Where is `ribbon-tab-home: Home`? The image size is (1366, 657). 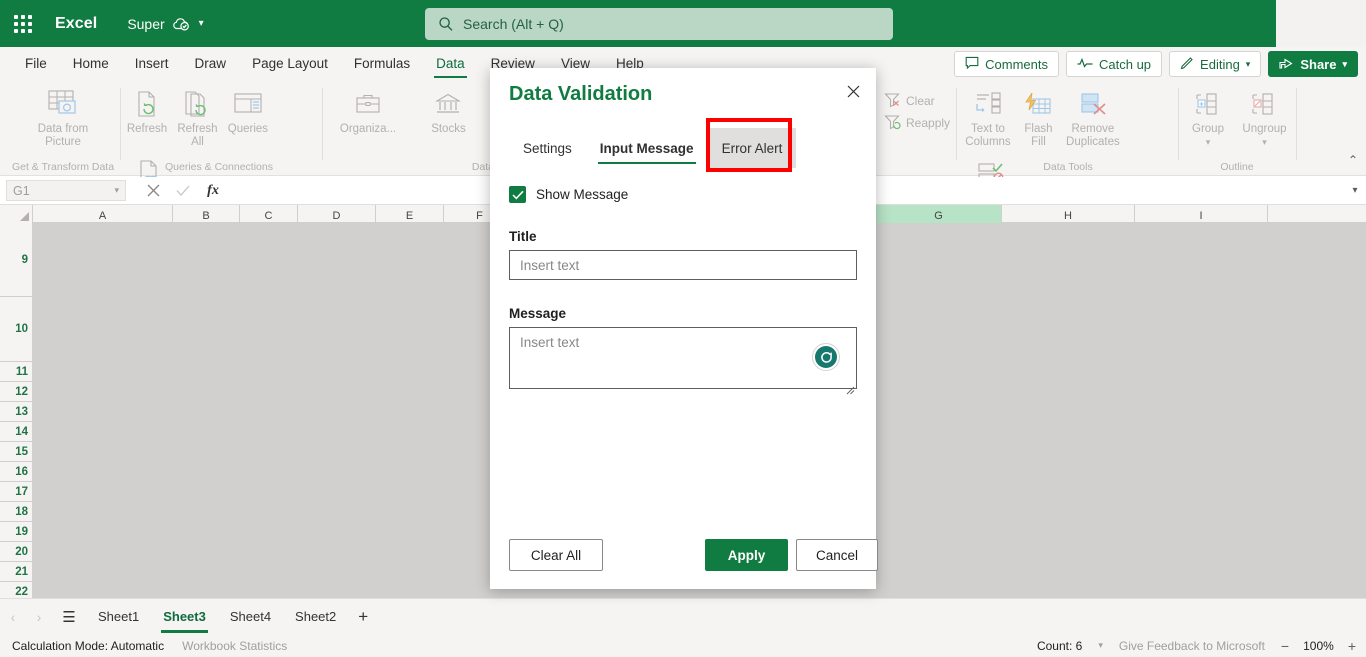
ribbon-tab-home: Home is located at coordinates (91, 63).